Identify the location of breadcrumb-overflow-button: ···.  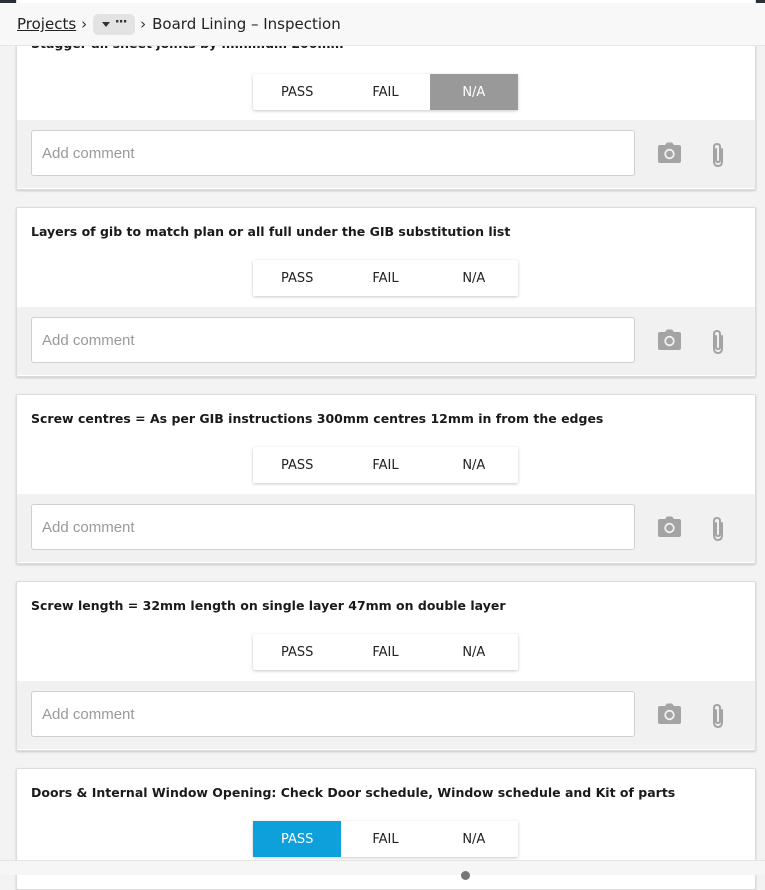
(114, 24).